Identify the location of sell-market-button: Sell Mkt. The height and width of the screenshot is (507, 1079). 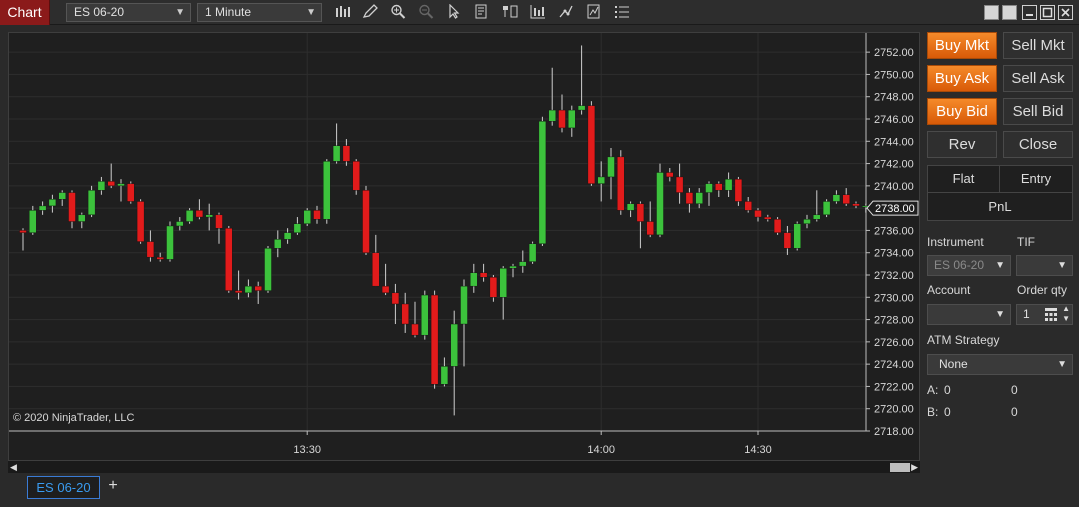
(1038, 45).